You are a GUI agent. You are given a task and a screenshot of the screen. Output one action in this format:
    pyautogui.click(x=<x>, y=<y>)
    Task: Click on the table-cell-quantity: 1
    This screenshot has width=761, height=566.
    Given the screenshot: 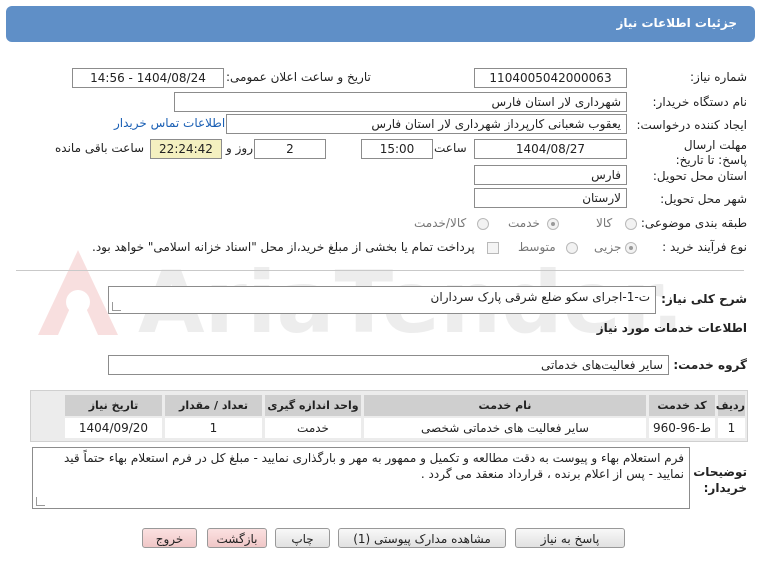 What is the action you would take?
    pyautogui.click(x=213, y=428)
    